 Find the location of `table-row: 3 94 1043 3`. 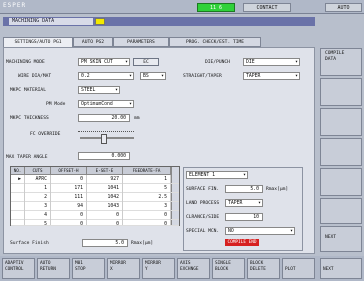

table-row: 3 94 1043 3 is located at coordinates (95, 206).